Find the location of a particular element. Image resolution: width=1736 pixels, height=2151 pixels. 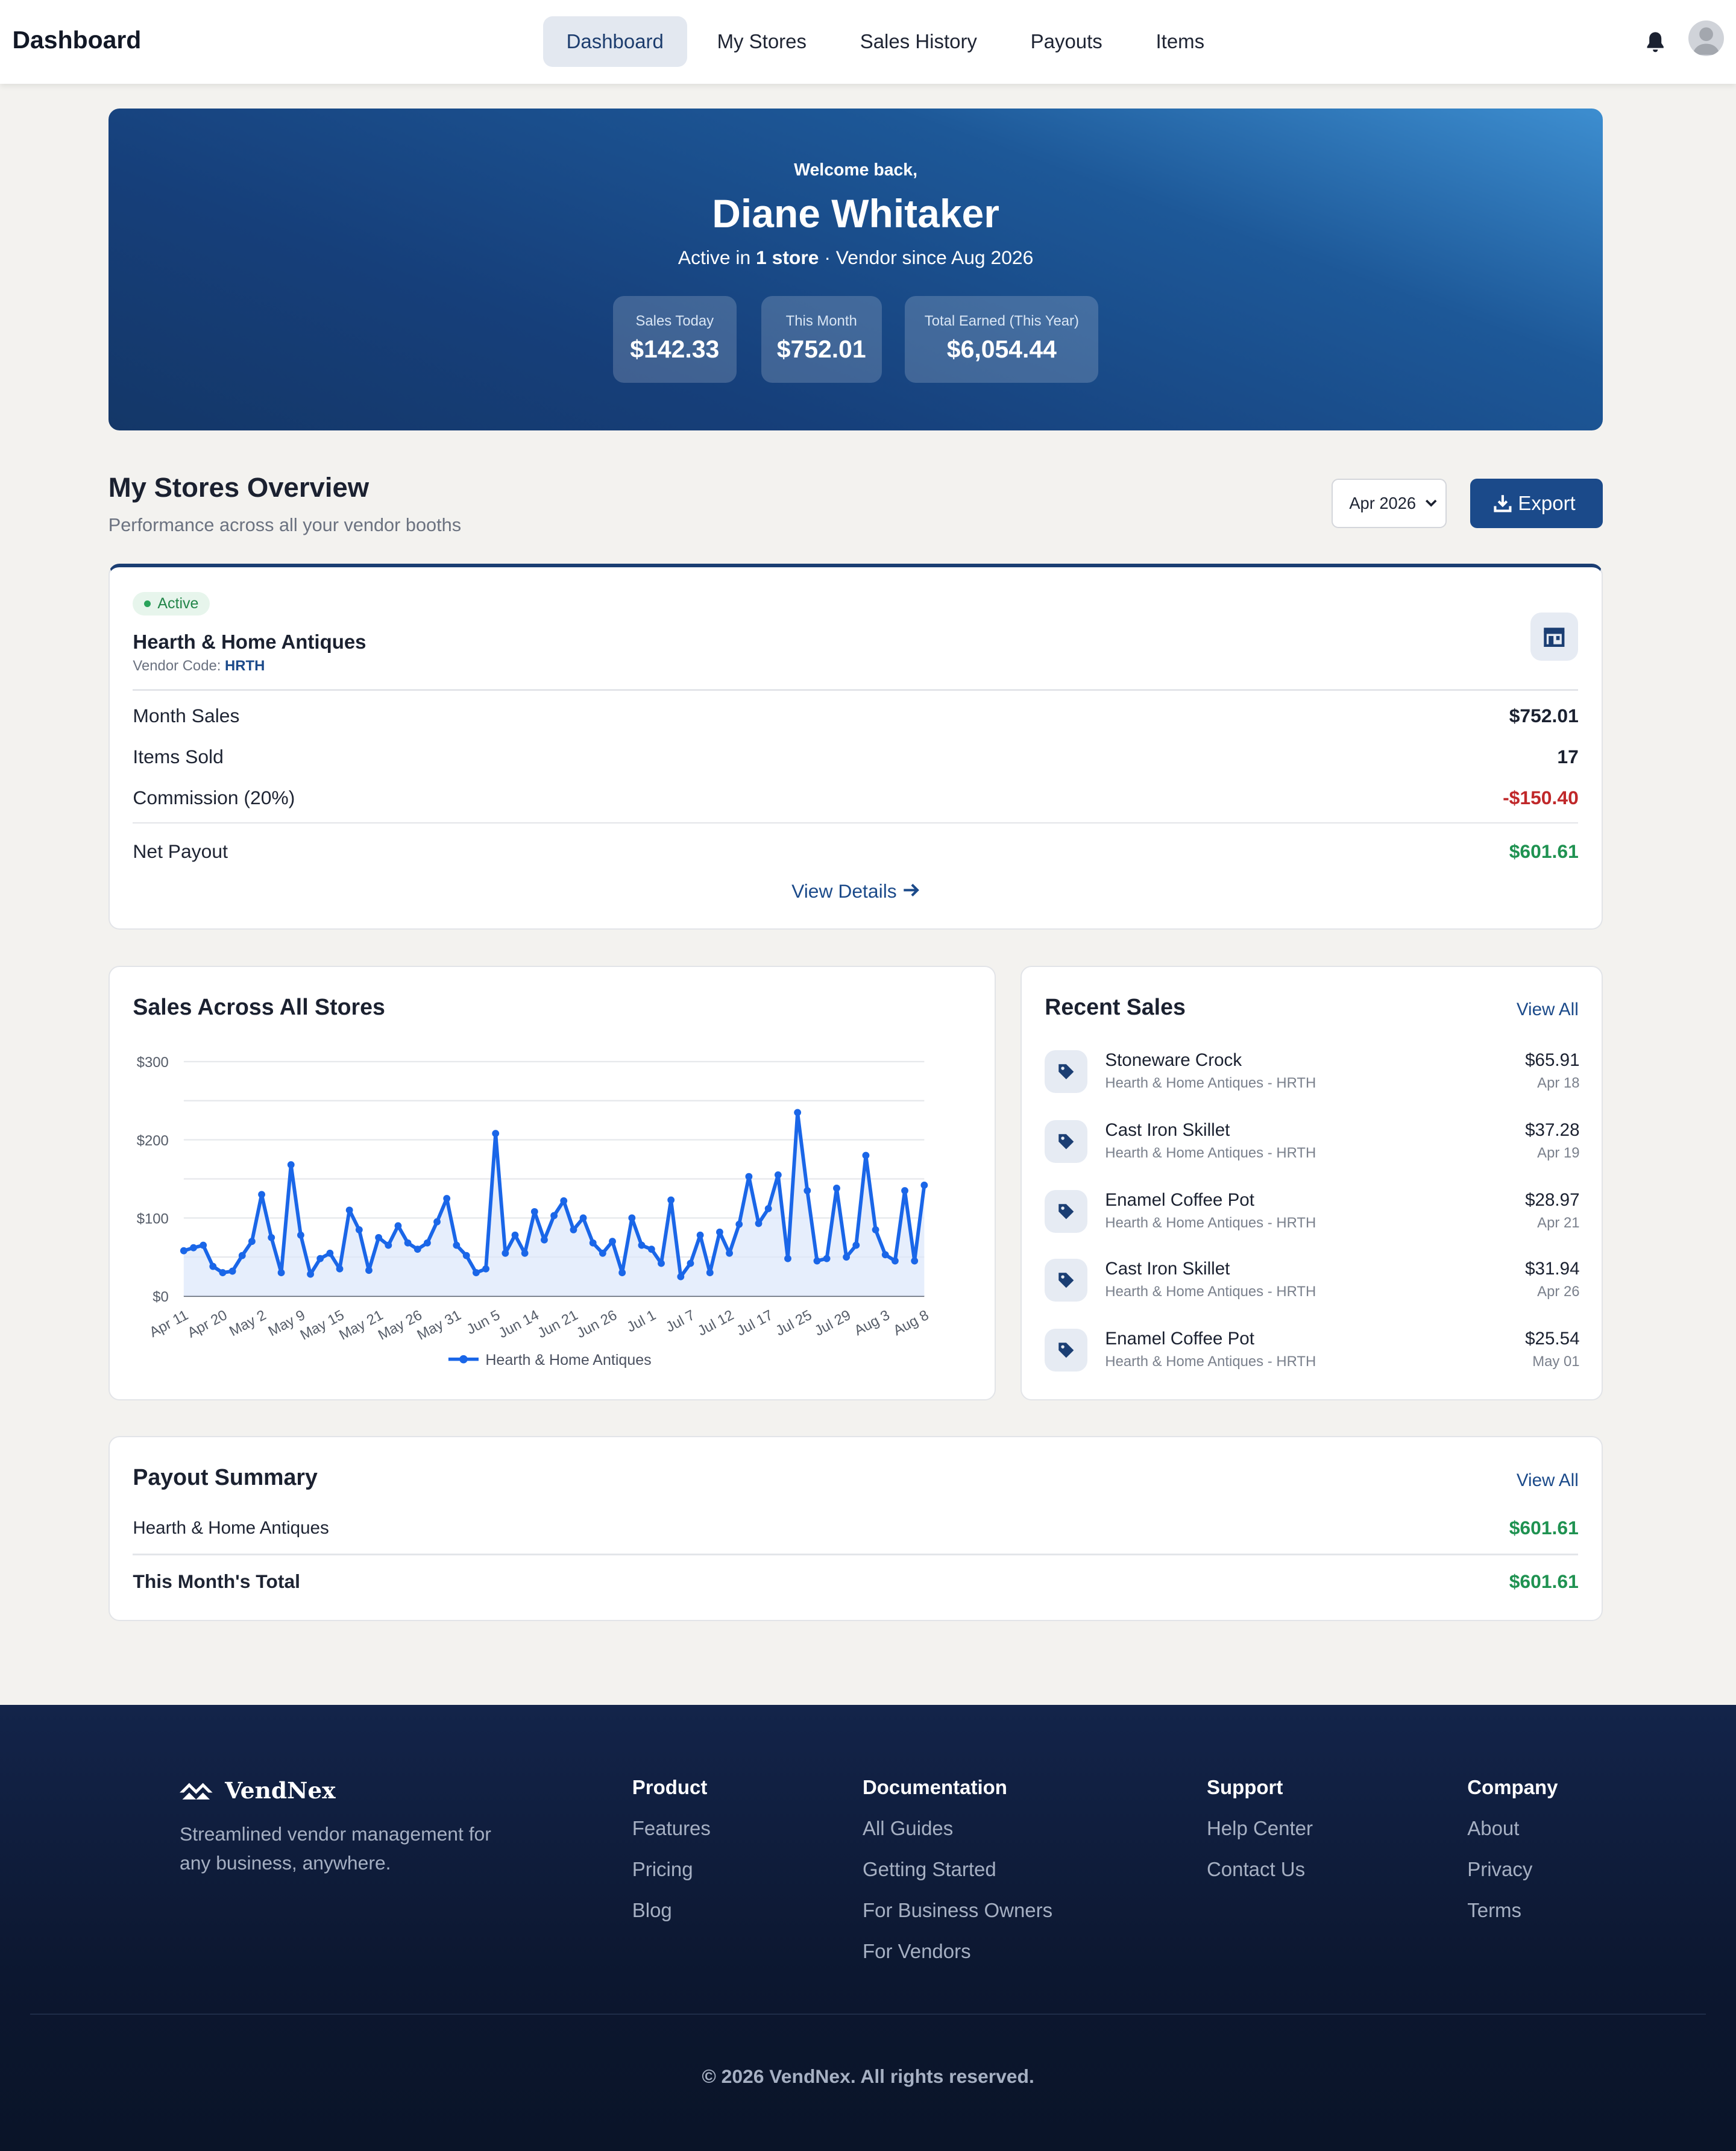

footer-col-support: Support Help Center Contact Us is located at coordinates (1260, 1837).